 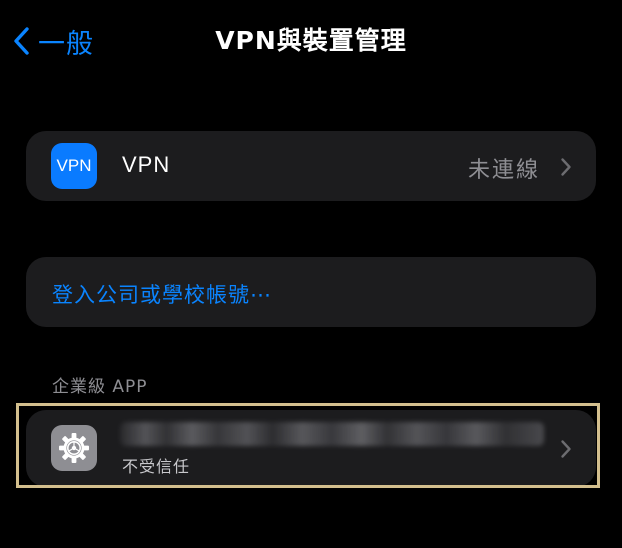 I want to click on vpn-row: VPN VPN 未連線, so click(x=311, y=166).